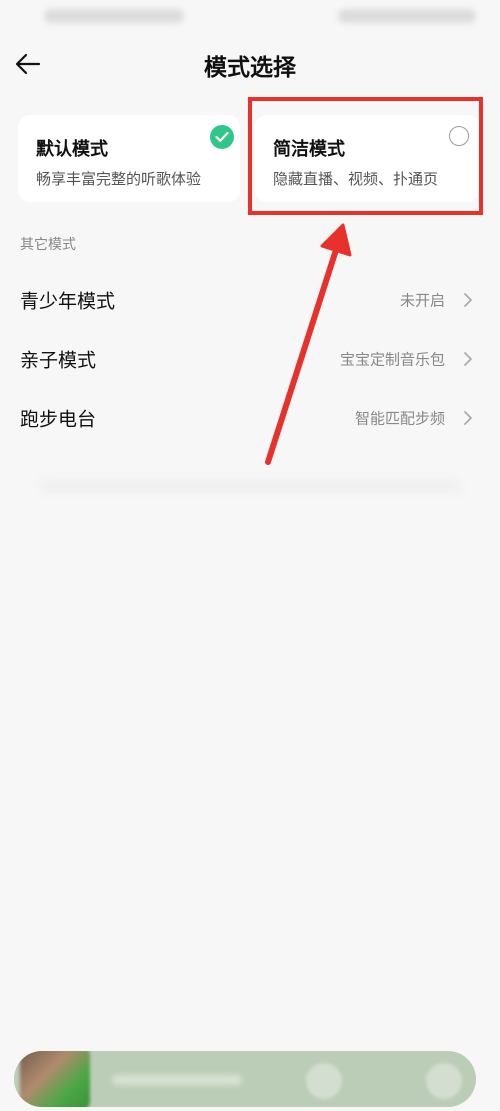 This screenshot has width=500, height=1111. Describe the element at coordinates (392, 359) in the screenshot. I see `menu-item-value: 宝宝定制音乐包` at that location.